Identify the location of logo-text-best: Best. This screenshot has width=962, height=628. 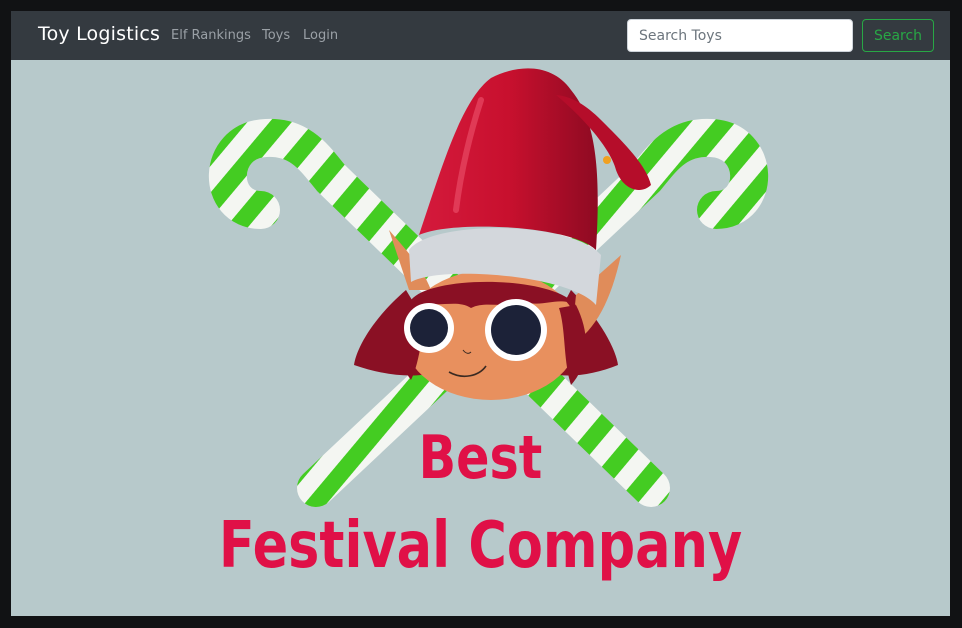
(480, 458).